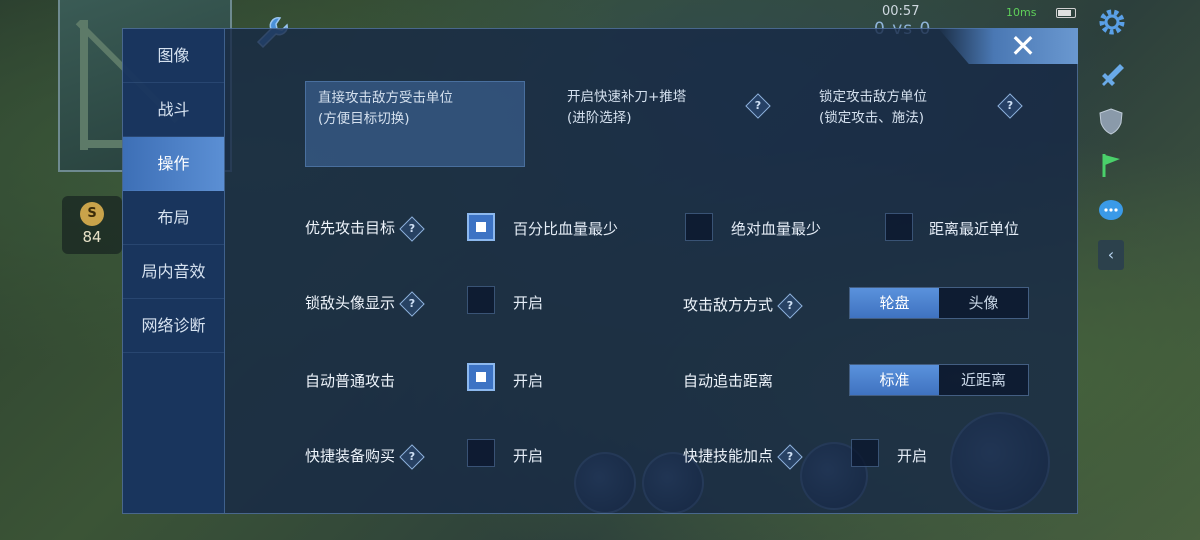 This screenshot has width=1200, height=540. I want to click on card-title: 直接攻击敌方受击单位, so click(385, 98).